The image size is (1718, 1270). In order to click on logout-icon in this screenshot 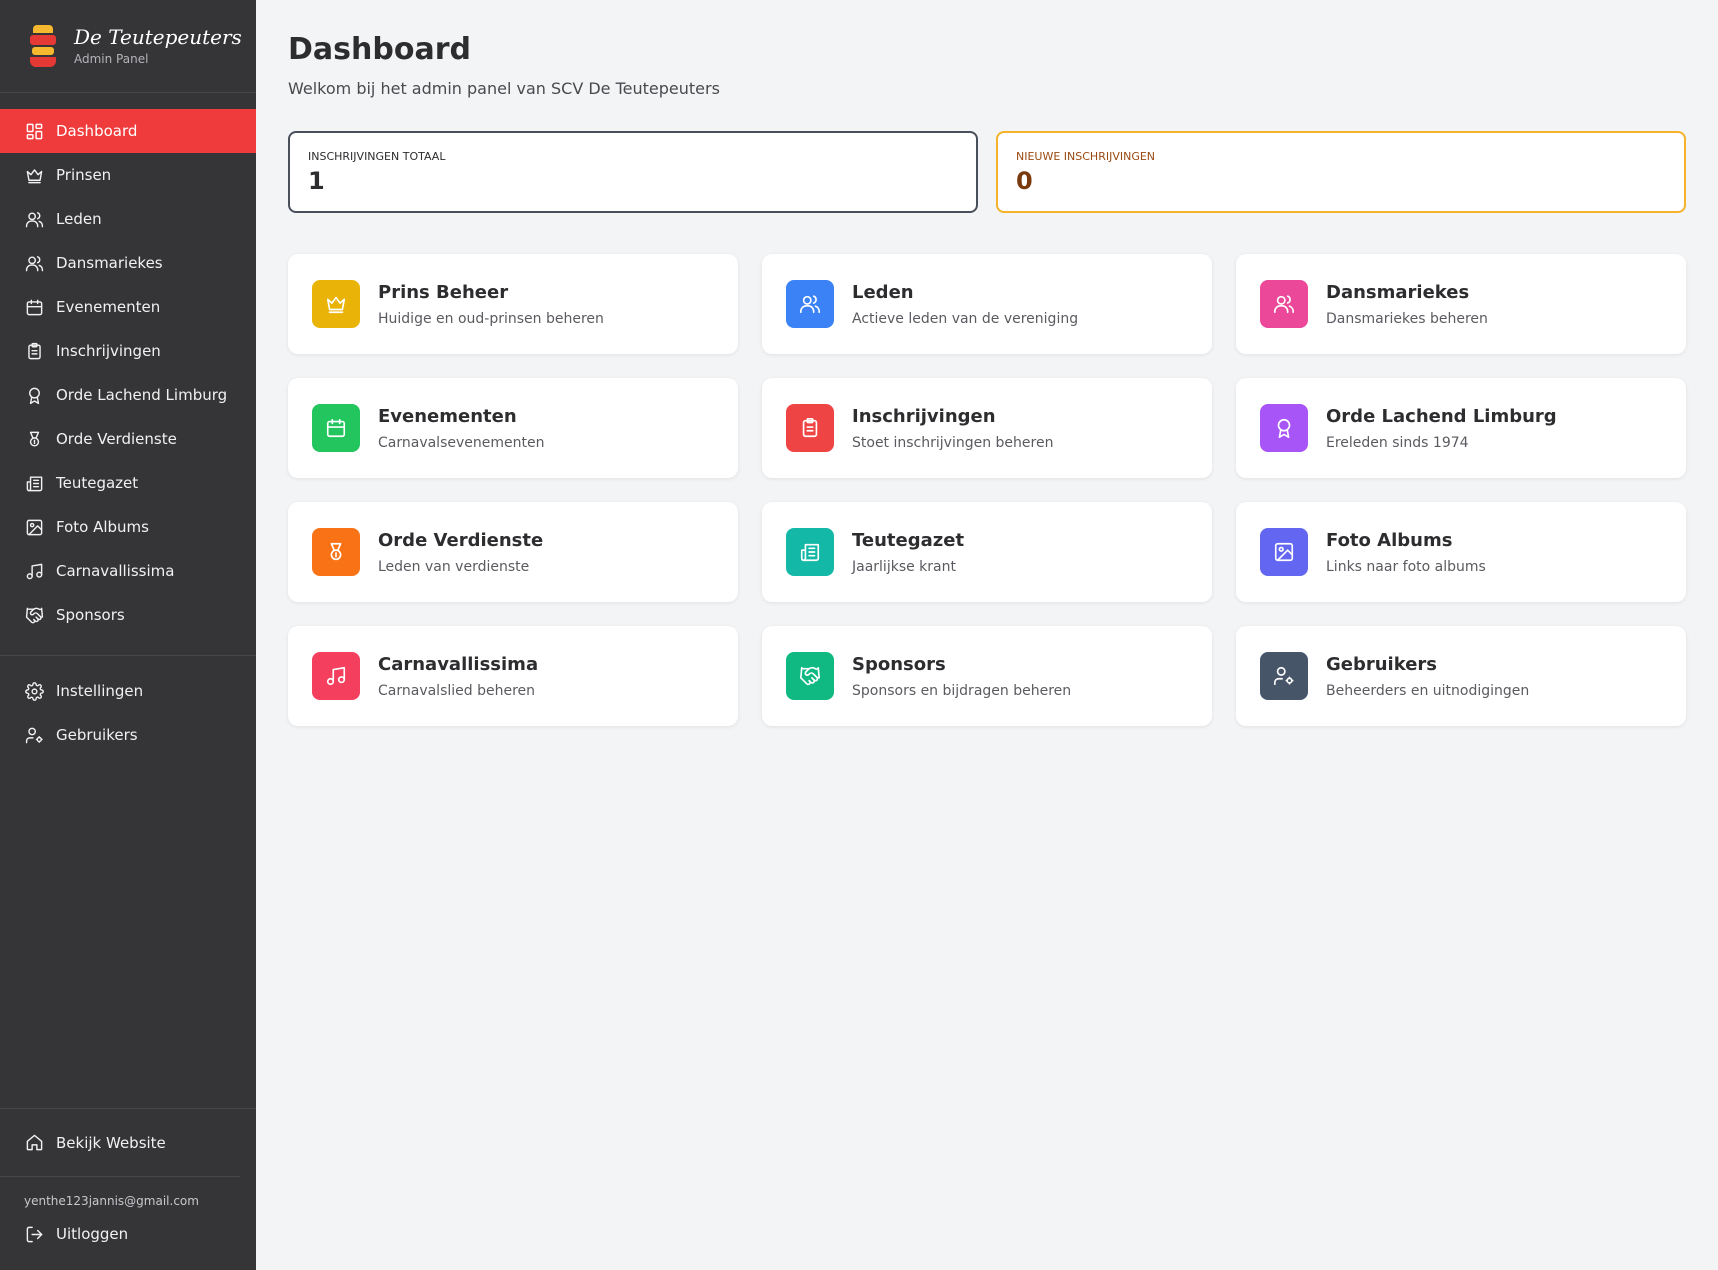, I will do `click(34, 1234)`.